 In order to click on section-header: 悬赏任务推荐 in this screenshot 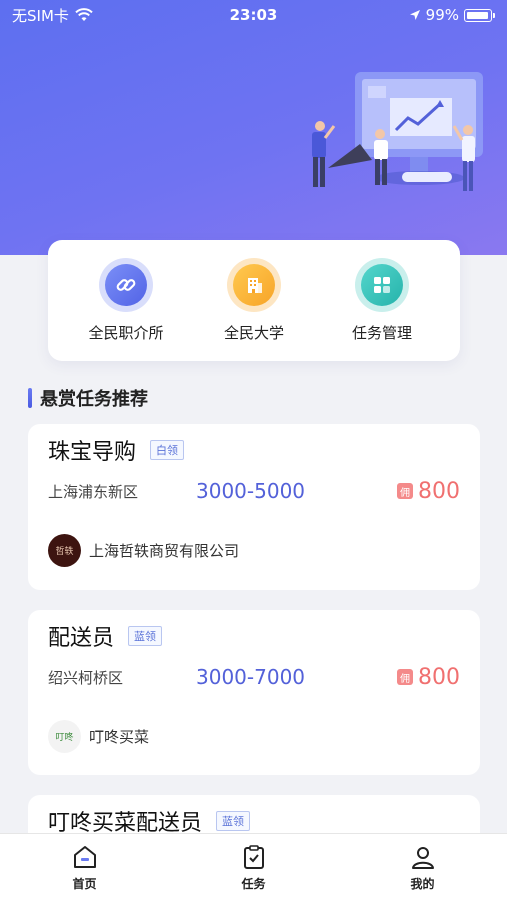, I will do `click(88, 398)`.